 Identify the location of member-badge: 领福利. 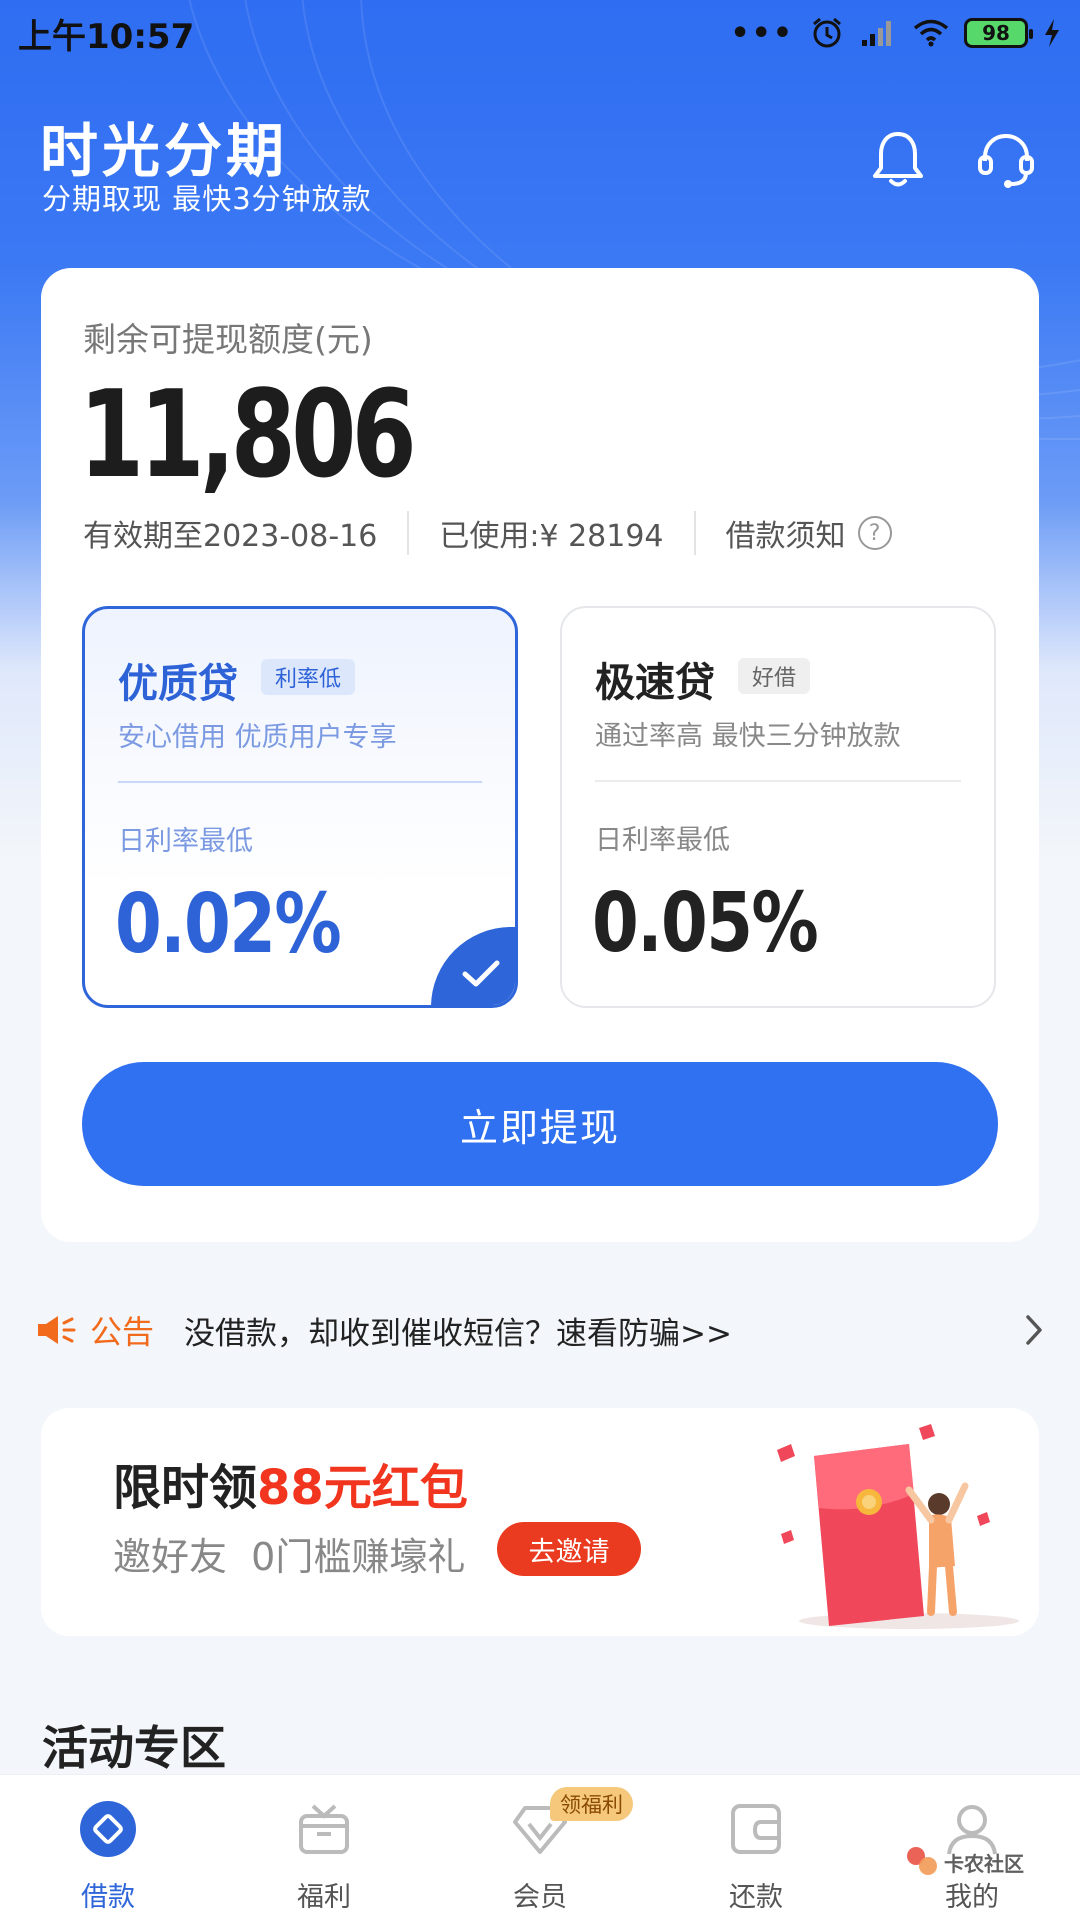
(591, 1804).